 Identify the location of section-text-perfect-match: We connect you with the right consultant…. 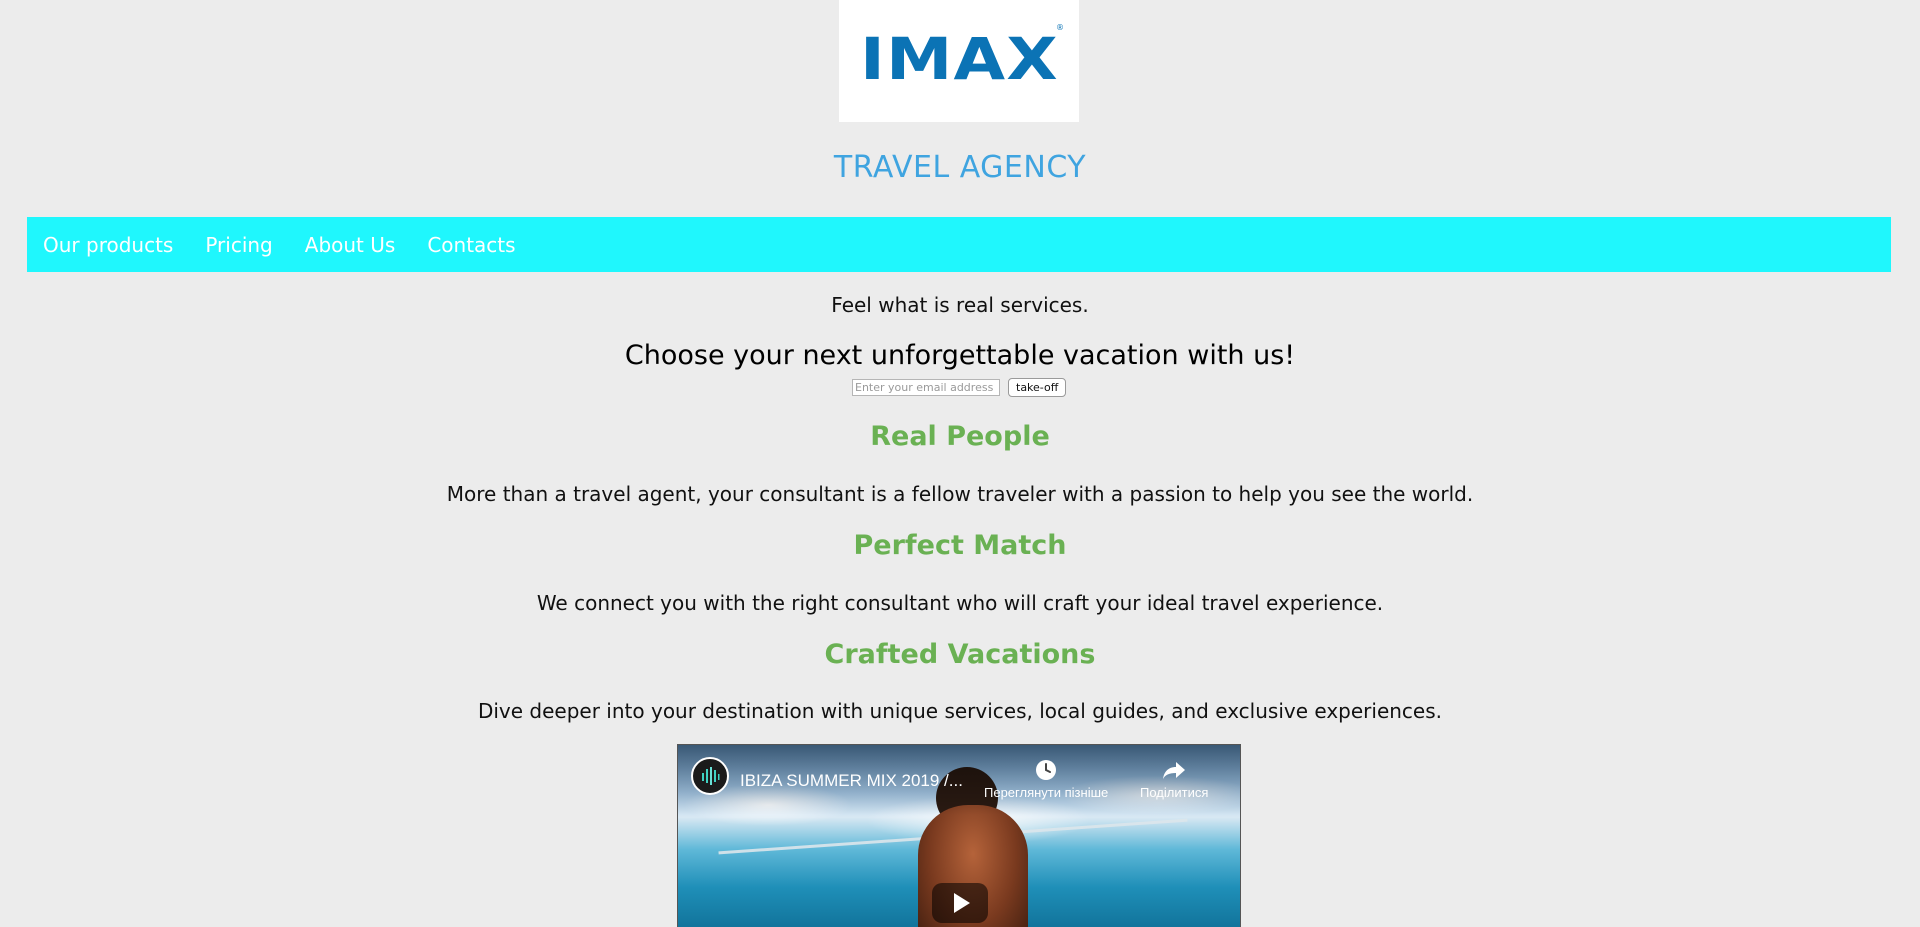
(960, 603).